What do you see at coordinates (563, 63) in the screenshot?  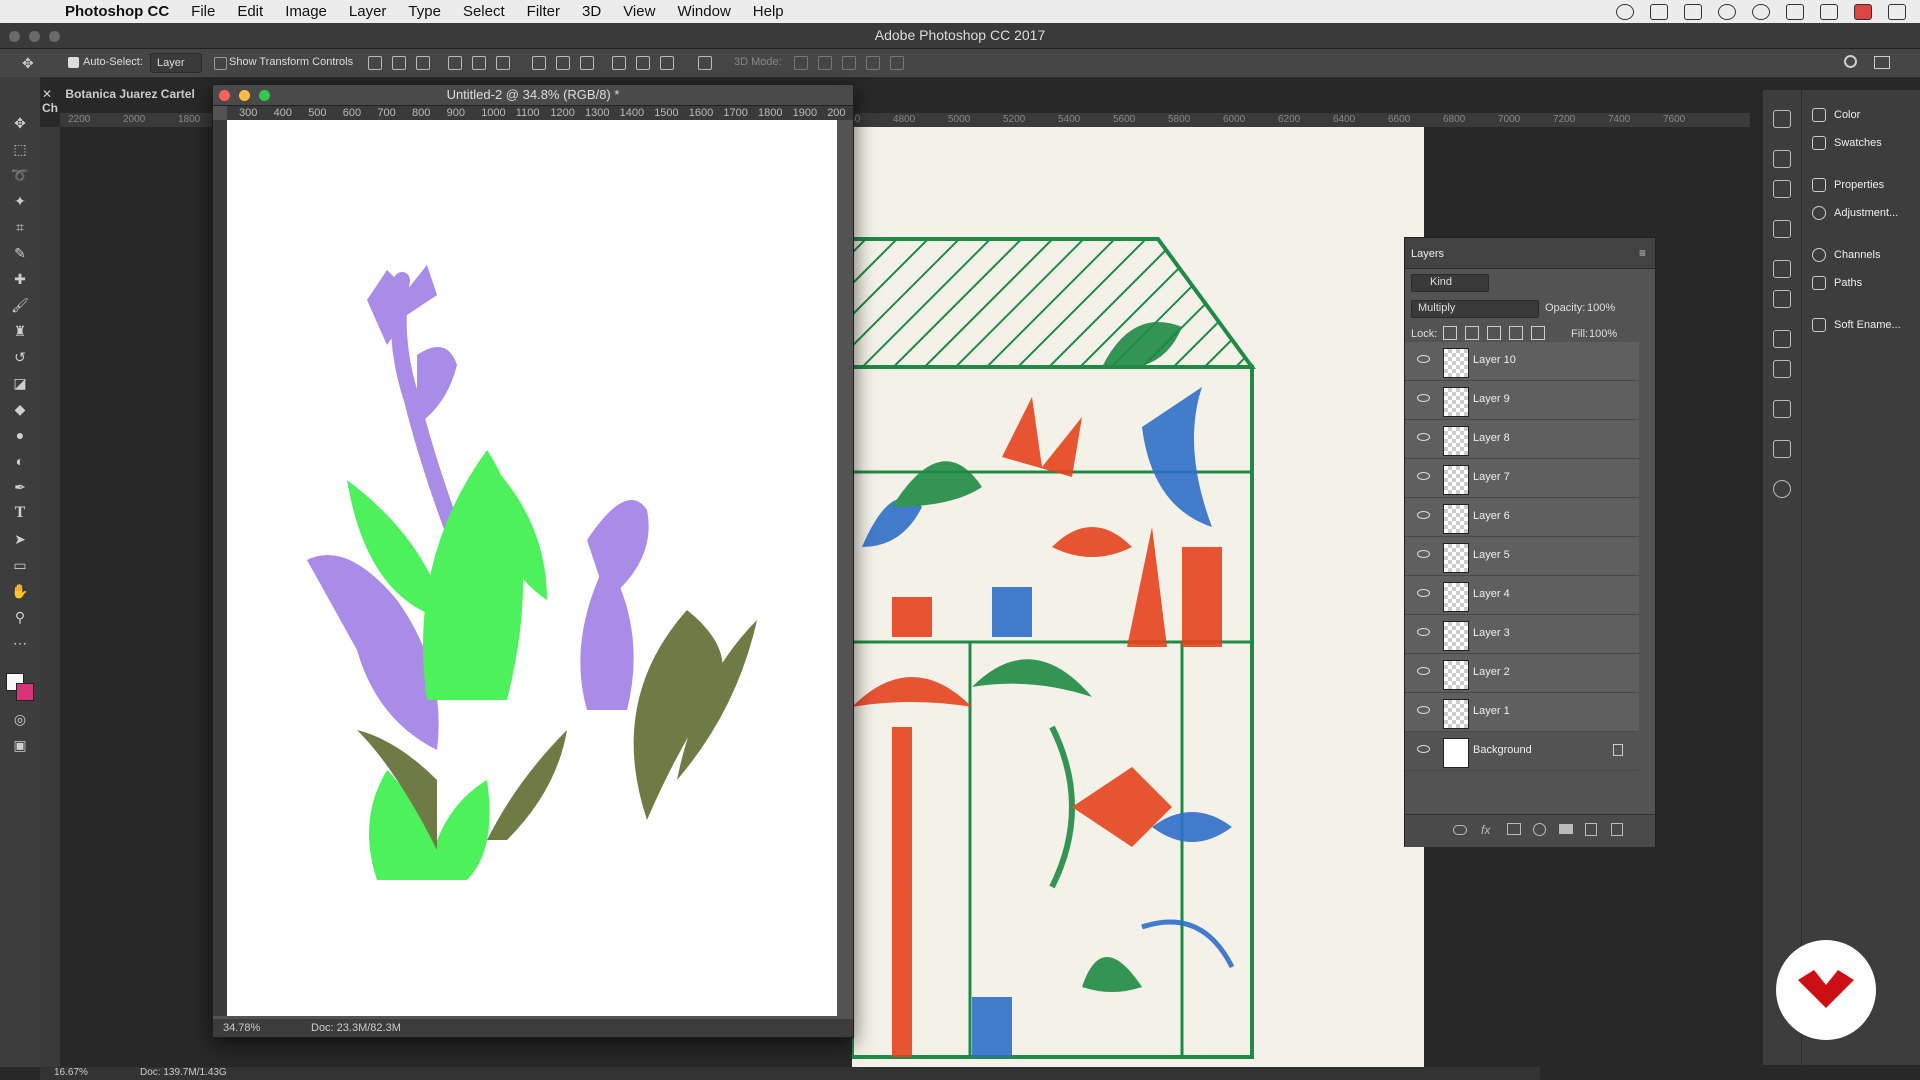 I see `distribute-vcenter-icon` at bounding box center [563, 63].